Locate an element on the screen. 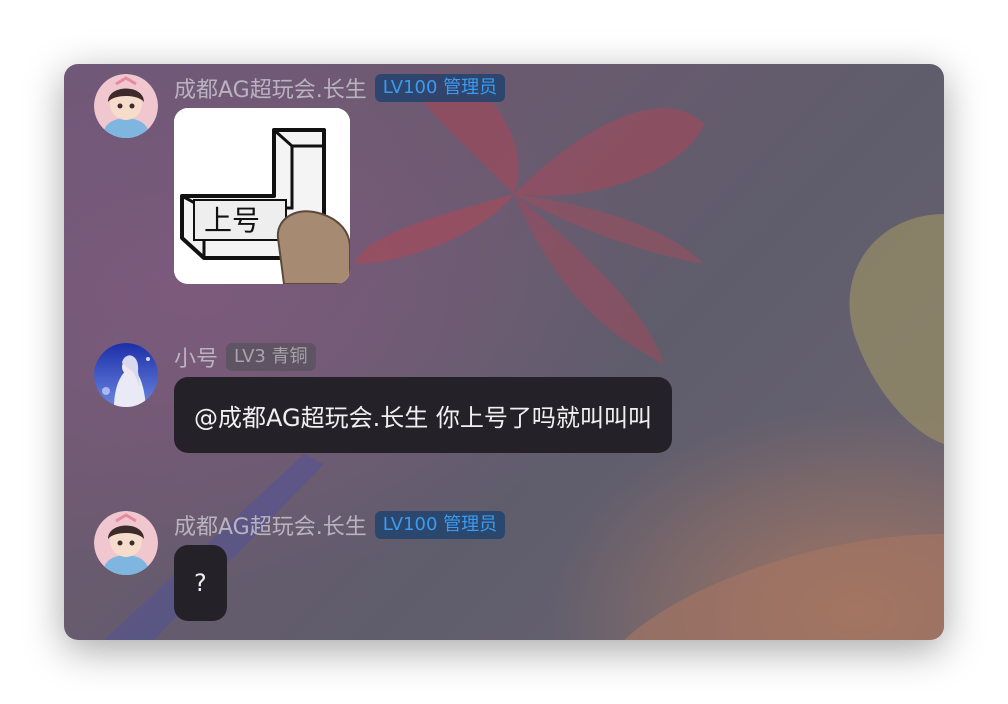  username: 小号 is located at coordinates (196, 357).